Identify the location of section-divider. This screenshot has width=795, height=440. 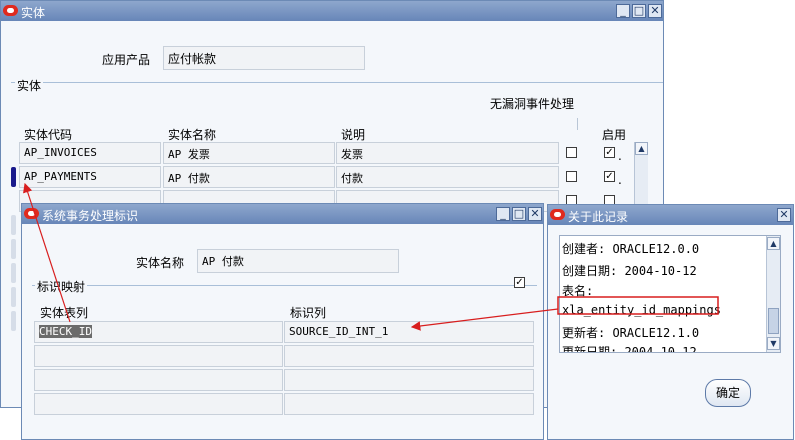
(337, 82).